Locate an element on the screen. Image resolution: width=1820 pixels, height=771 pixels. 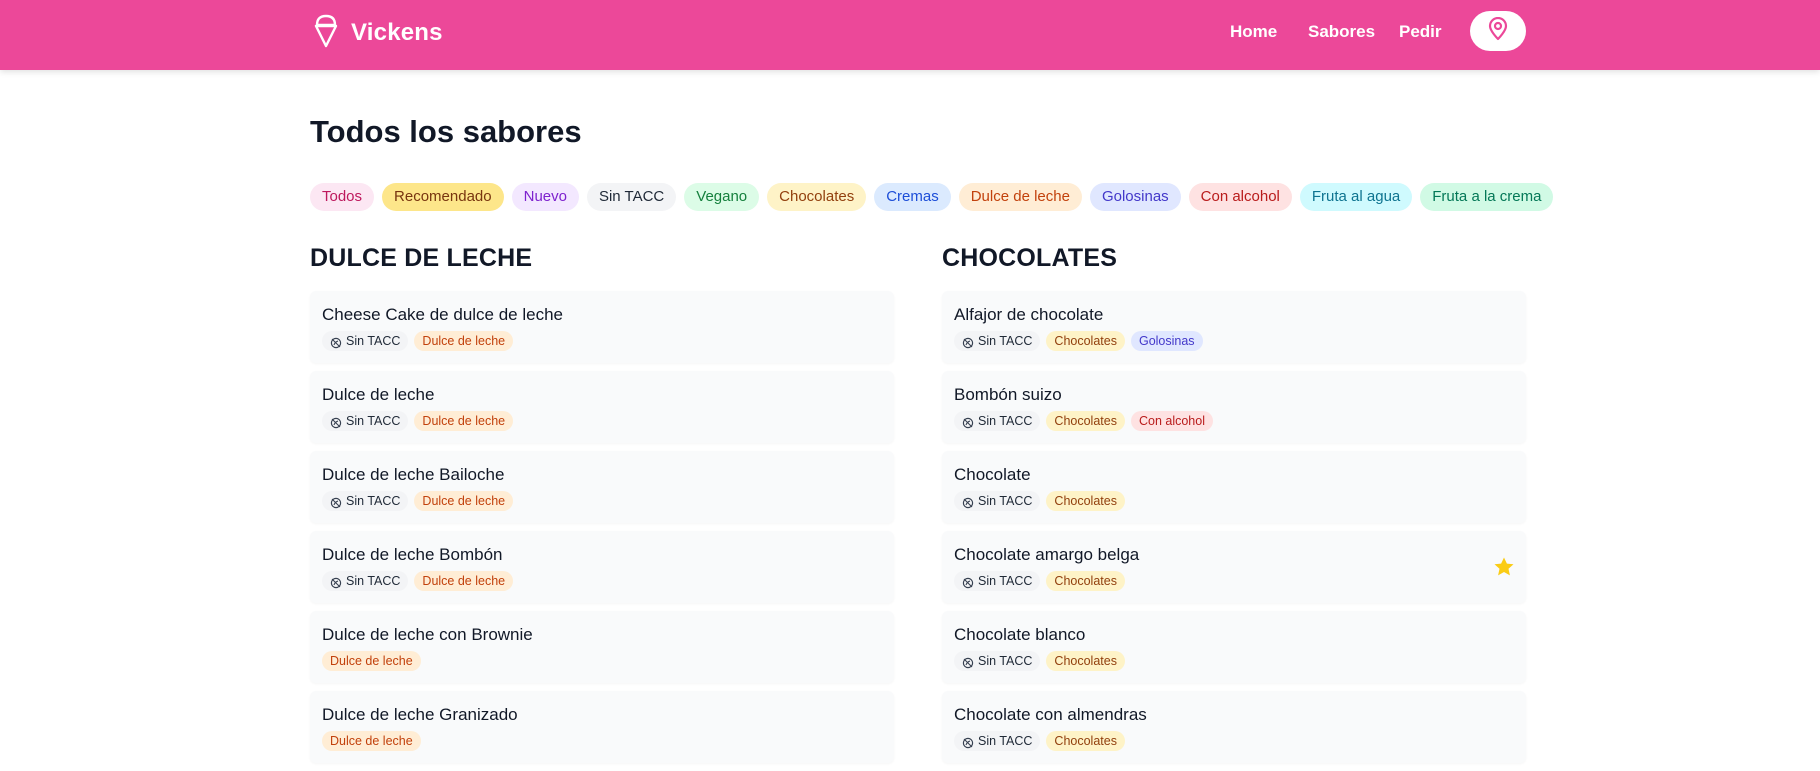
filter-chip-cremas: Cremas is located at coordinates (912, 197).